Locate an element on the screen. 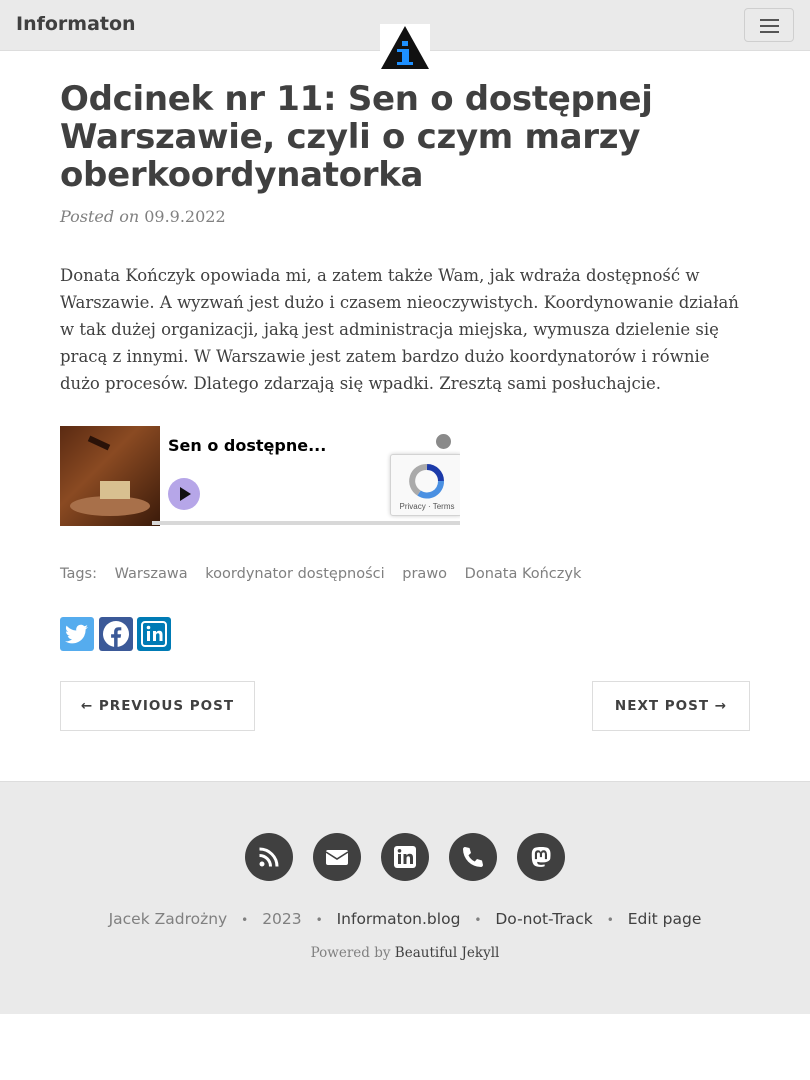  footer-author: Jacek Zadrożny is located at coordinates (168, 919).